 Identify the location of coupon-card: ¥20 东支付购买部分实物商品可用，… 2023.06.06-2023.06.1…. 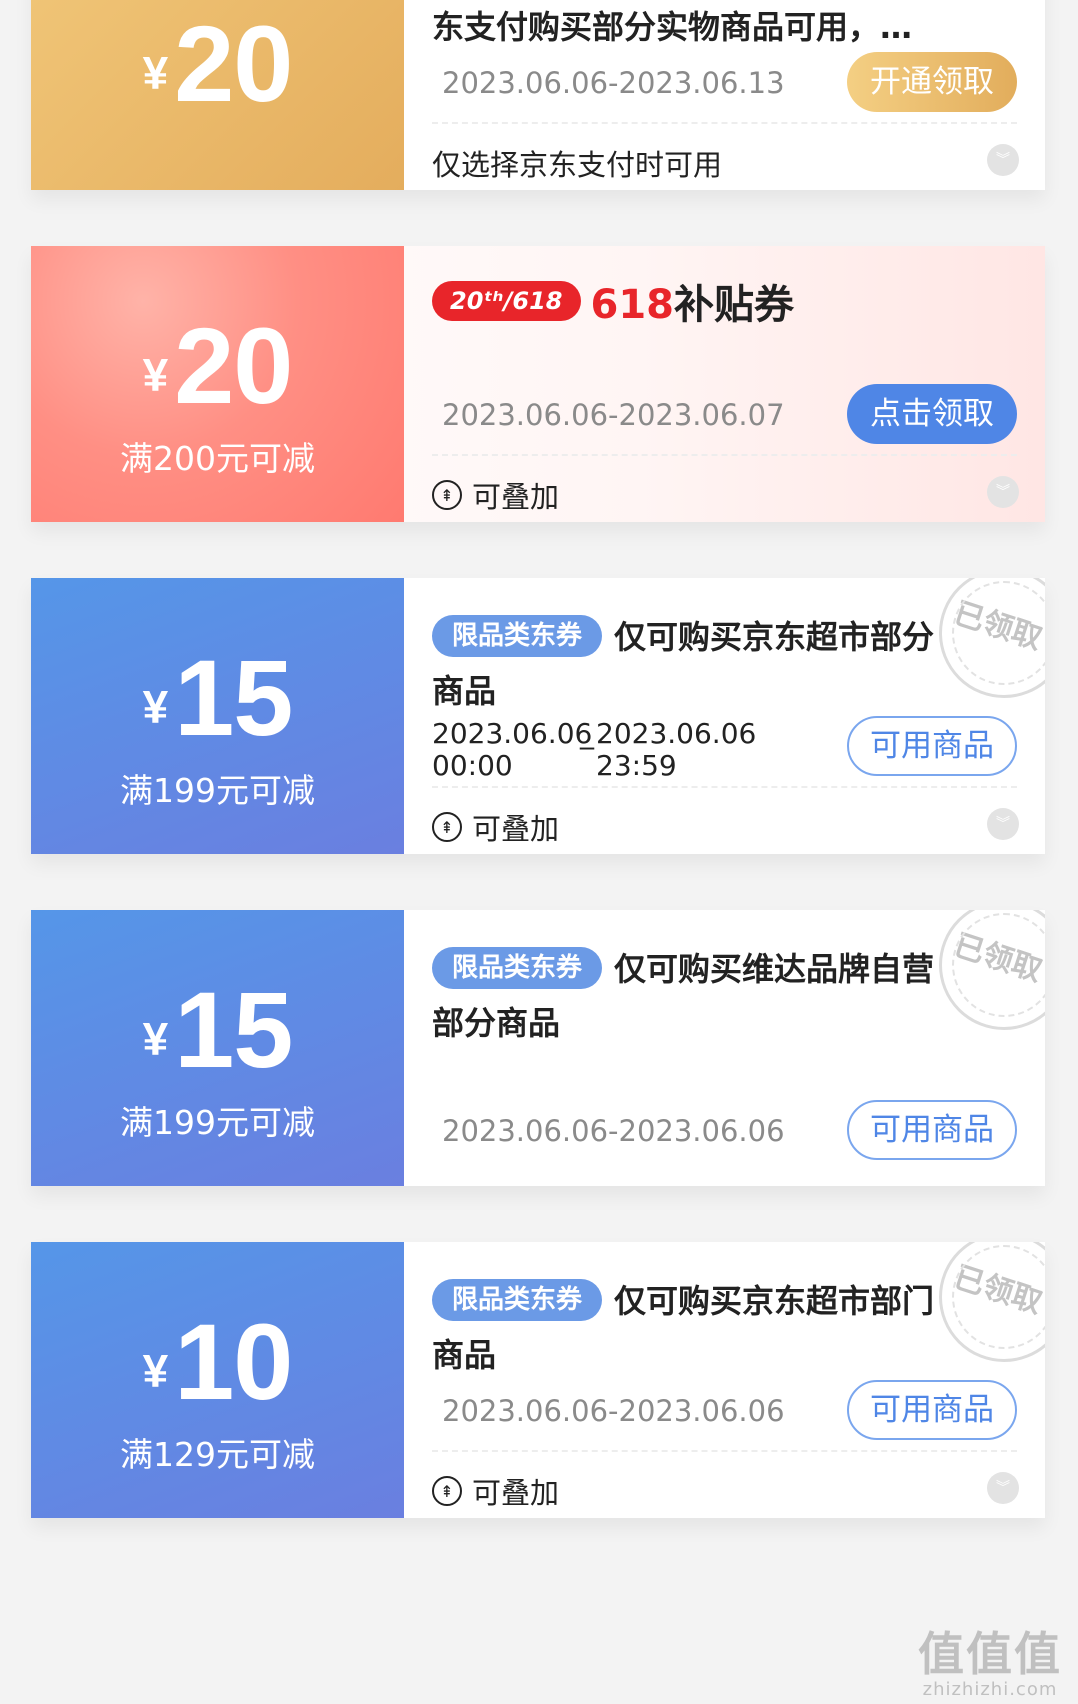
(538, 95).